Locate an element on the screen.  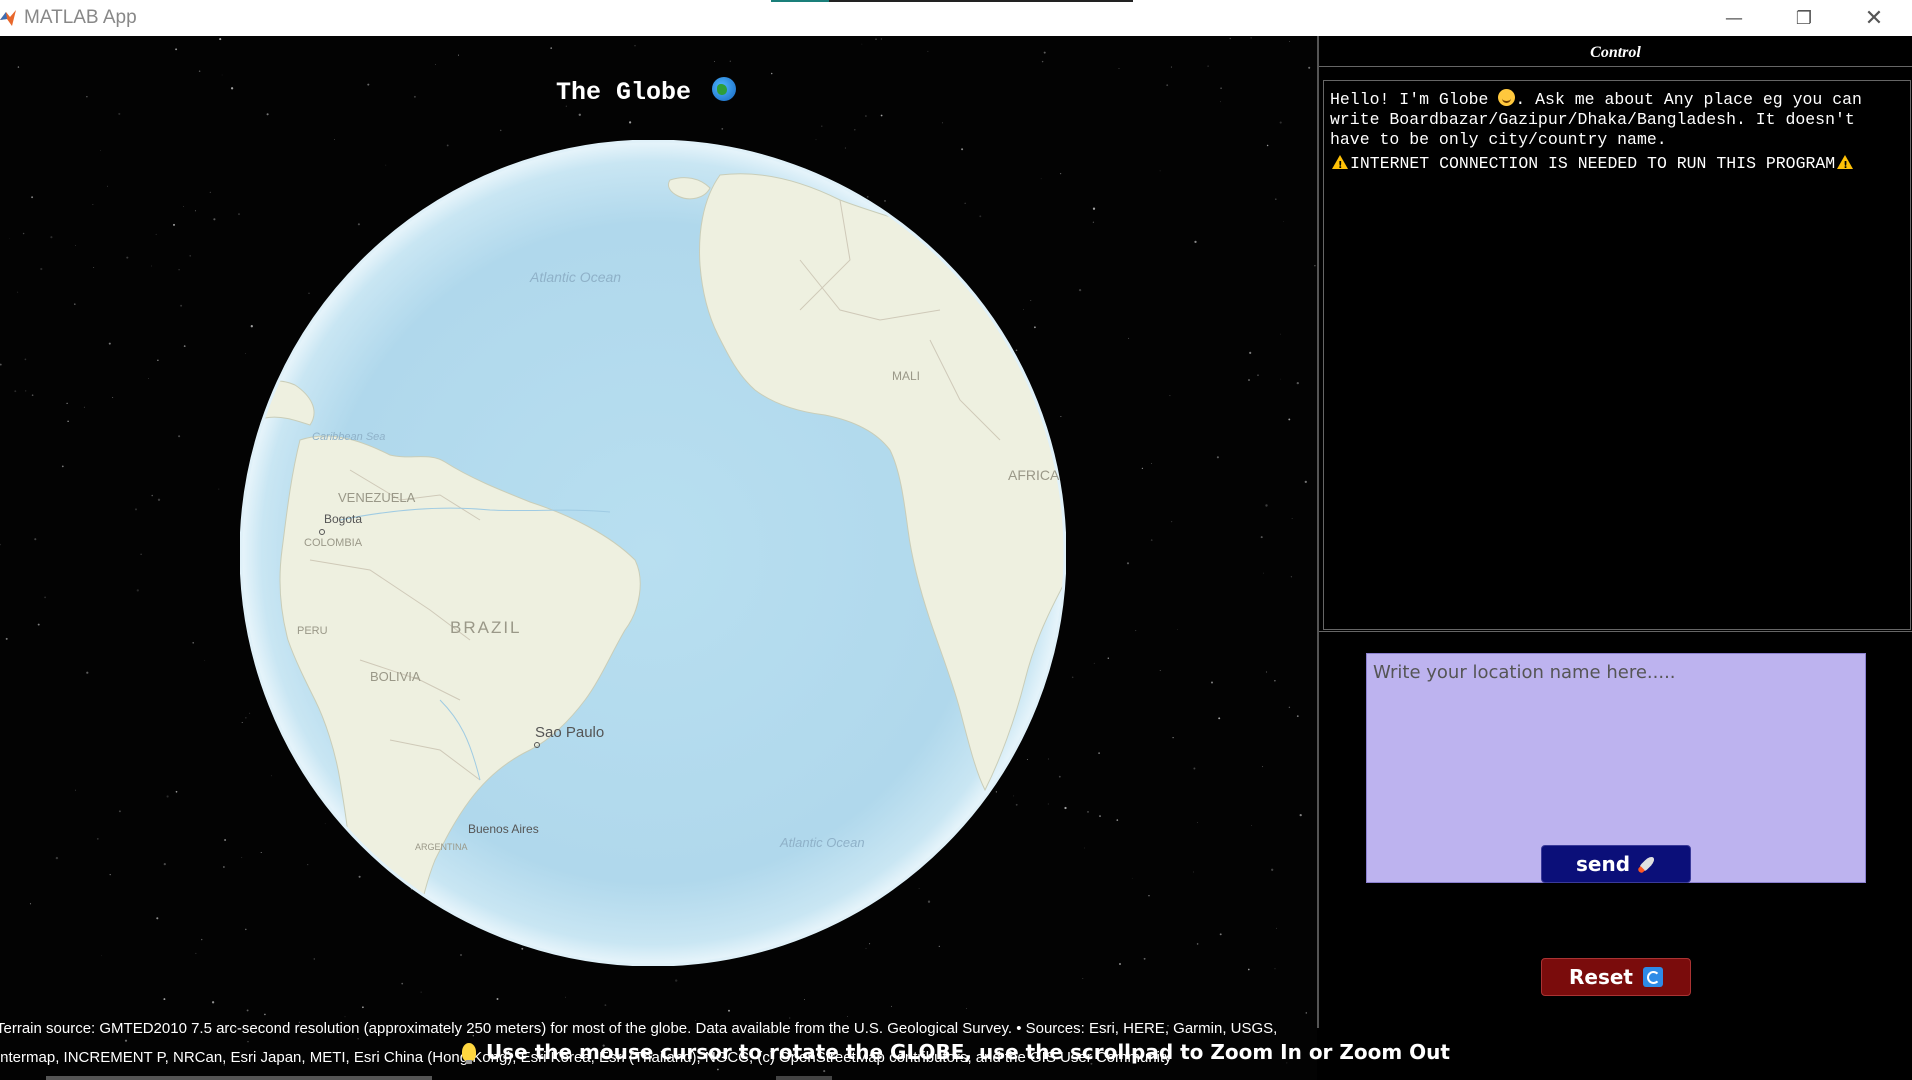
panel-divider is located at coordinates (1615, 631).